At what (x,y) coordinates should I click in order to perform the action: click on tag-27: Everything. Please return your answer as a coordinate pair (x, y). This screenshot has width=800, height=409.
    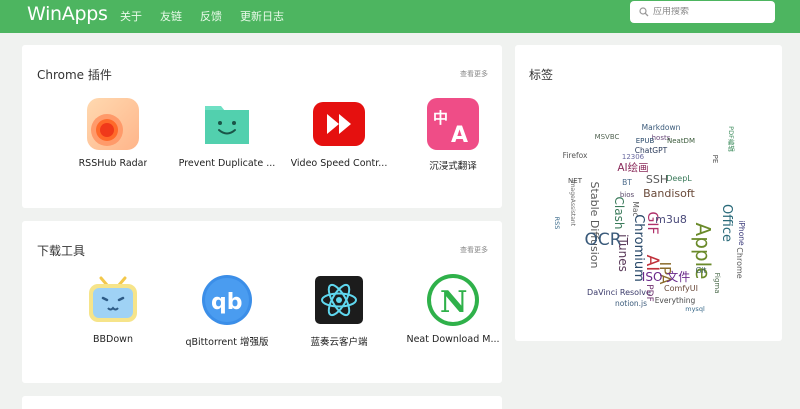
    Looking at the image, I should click on (675, 300).